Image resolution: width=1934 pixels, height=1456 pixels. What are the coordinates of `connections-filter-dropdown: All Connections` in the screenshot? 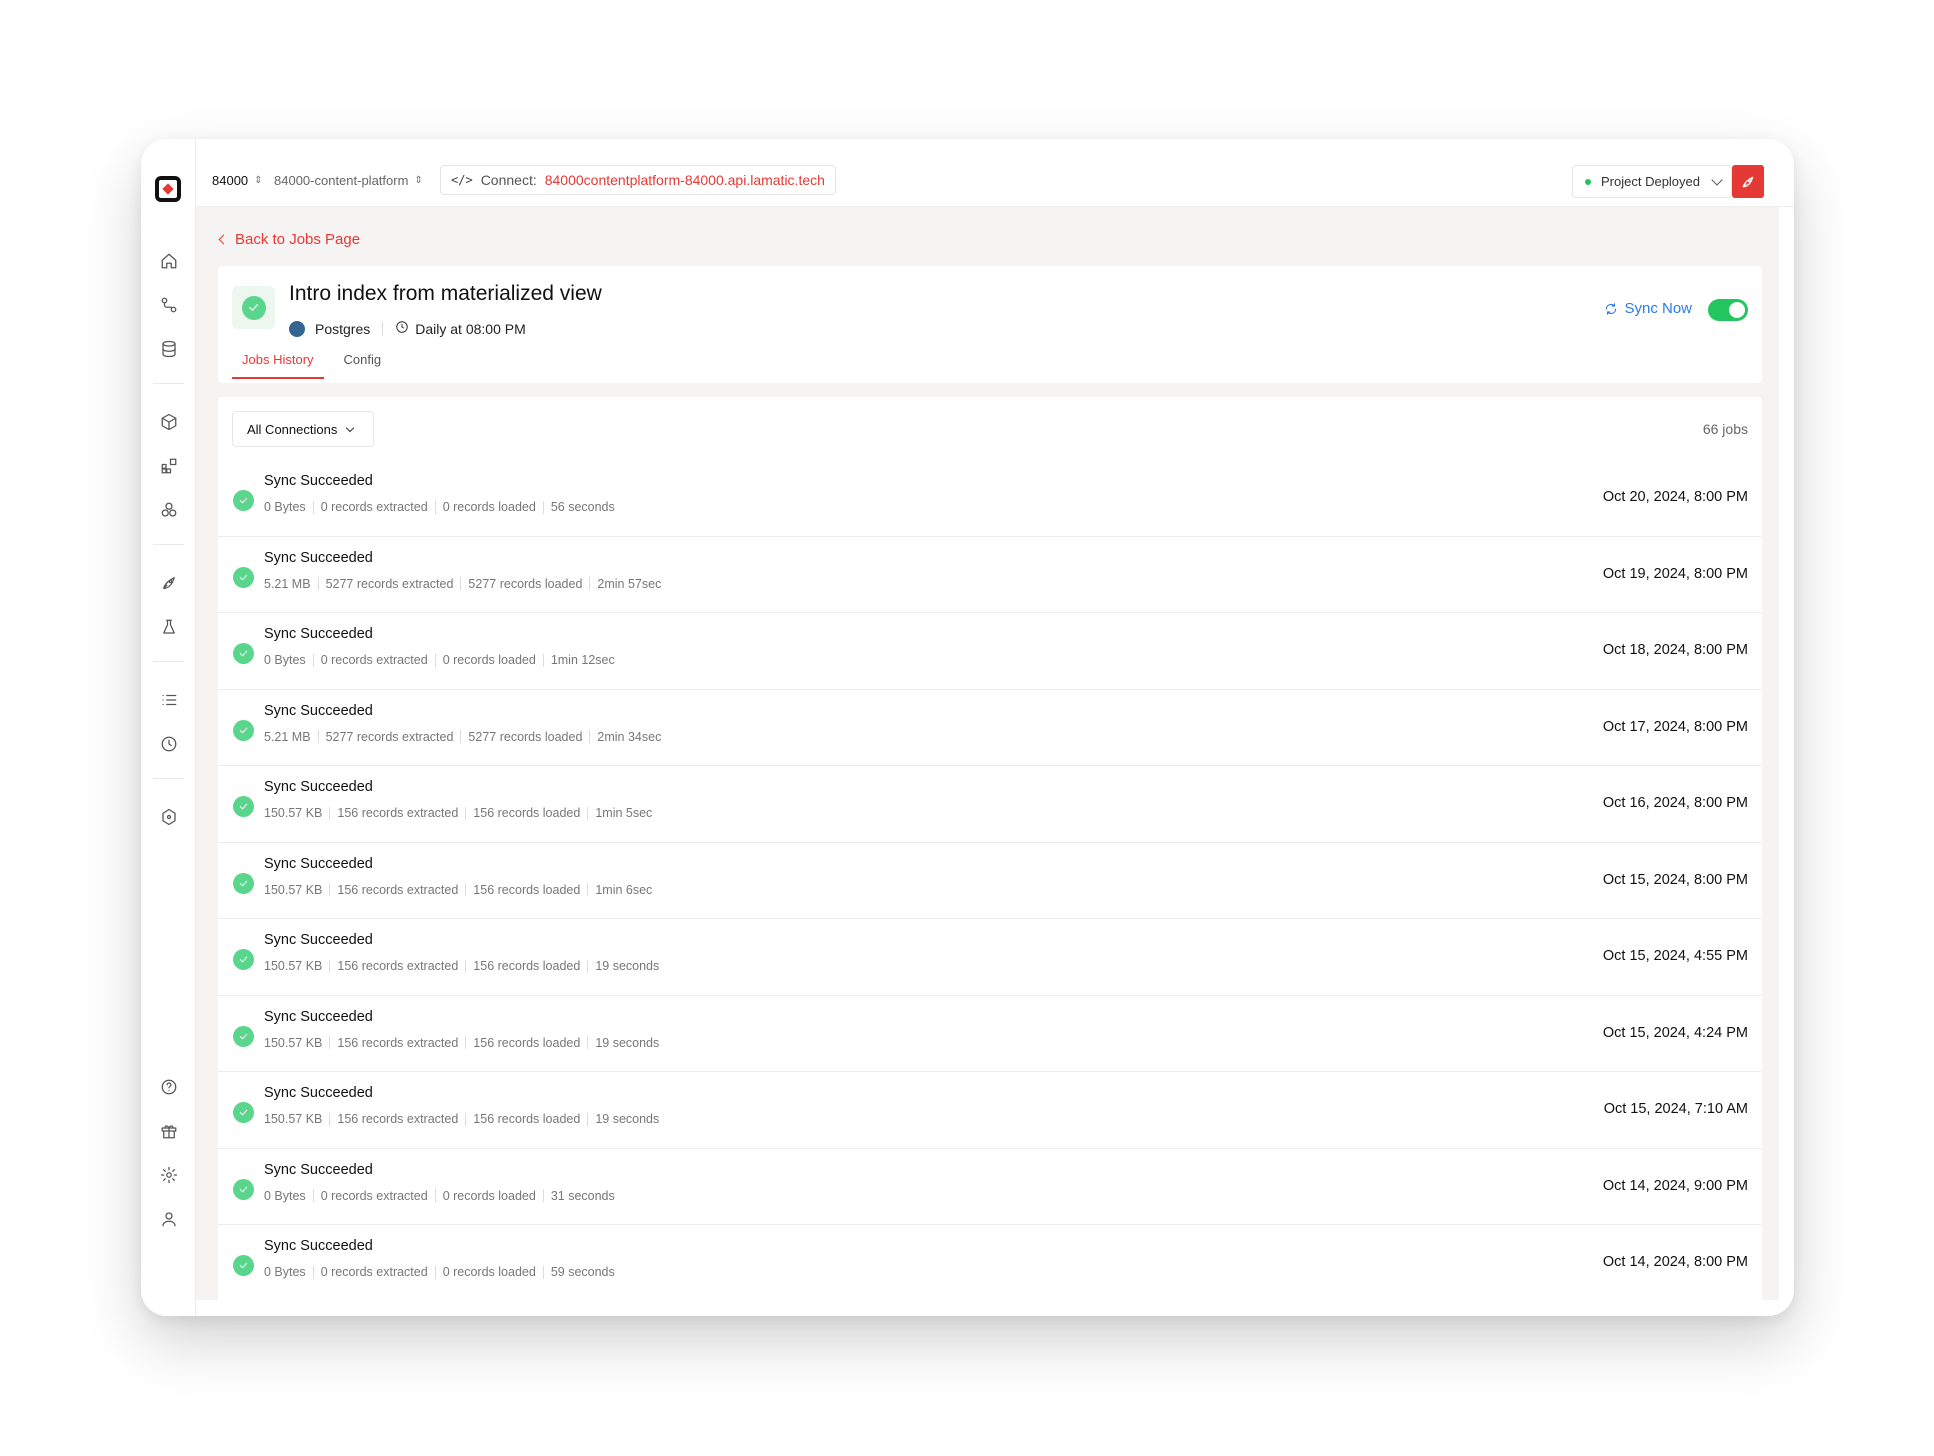 It's located at (303, 429).